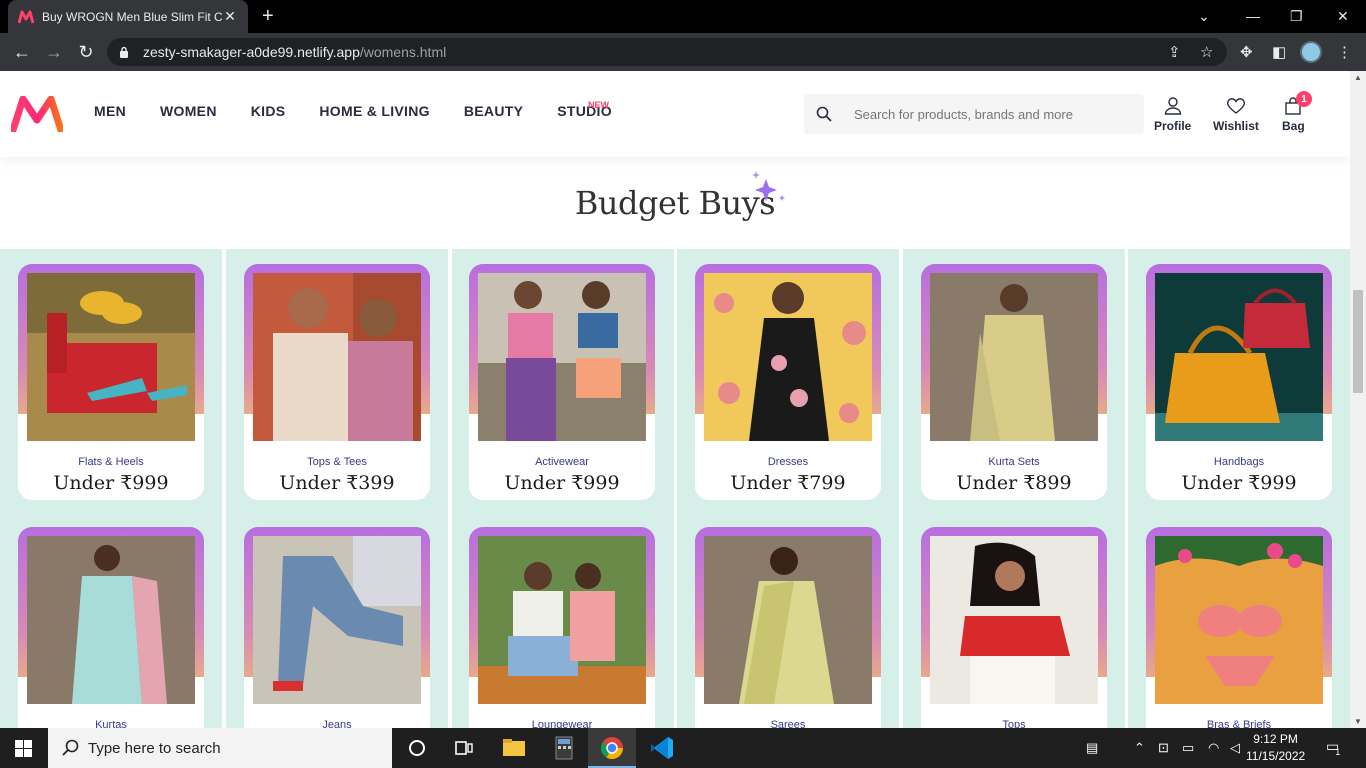  I want to click on myntra-logo, so click(37, 114).